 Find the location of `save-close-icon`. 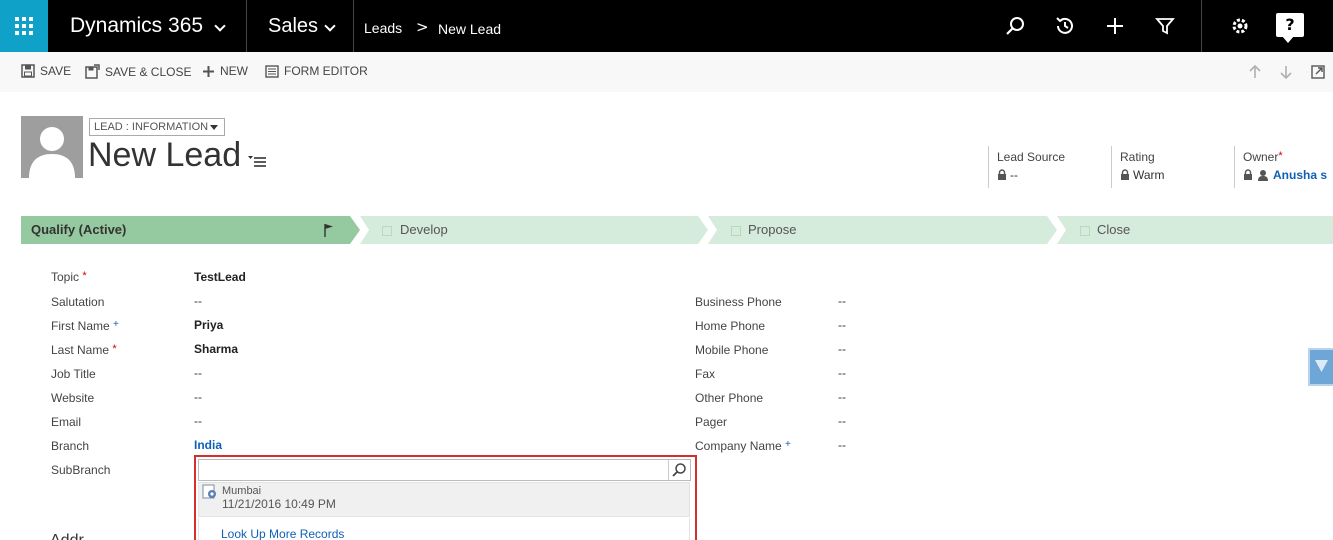

save-close-icon is located at coordinates (92, 71).